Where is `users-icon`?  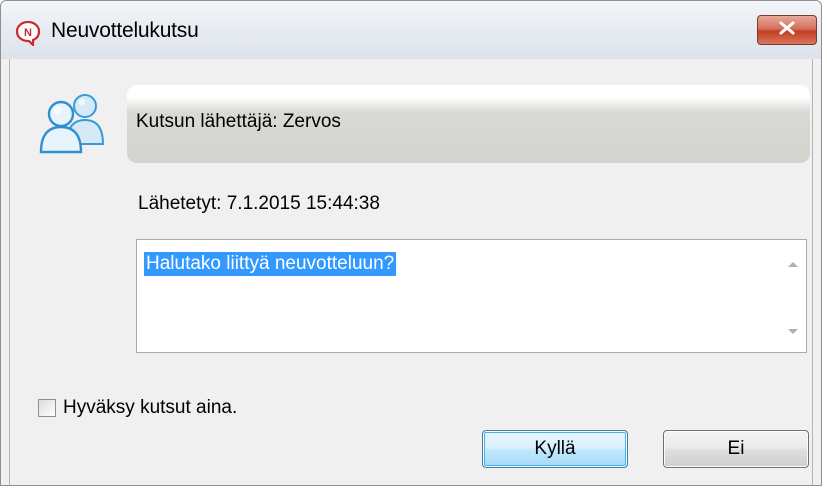 users-icon is located at coordinates (74, 122).